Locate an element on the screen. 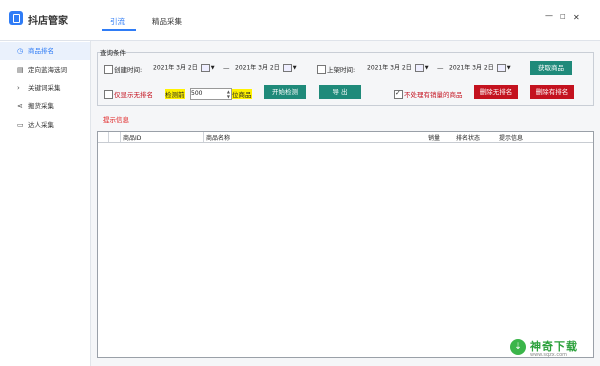 The height and width of the screenshot is (366, 600). sidebar-item-keyword-collect: › 关键词采集 is located at coordinates (45, 88).